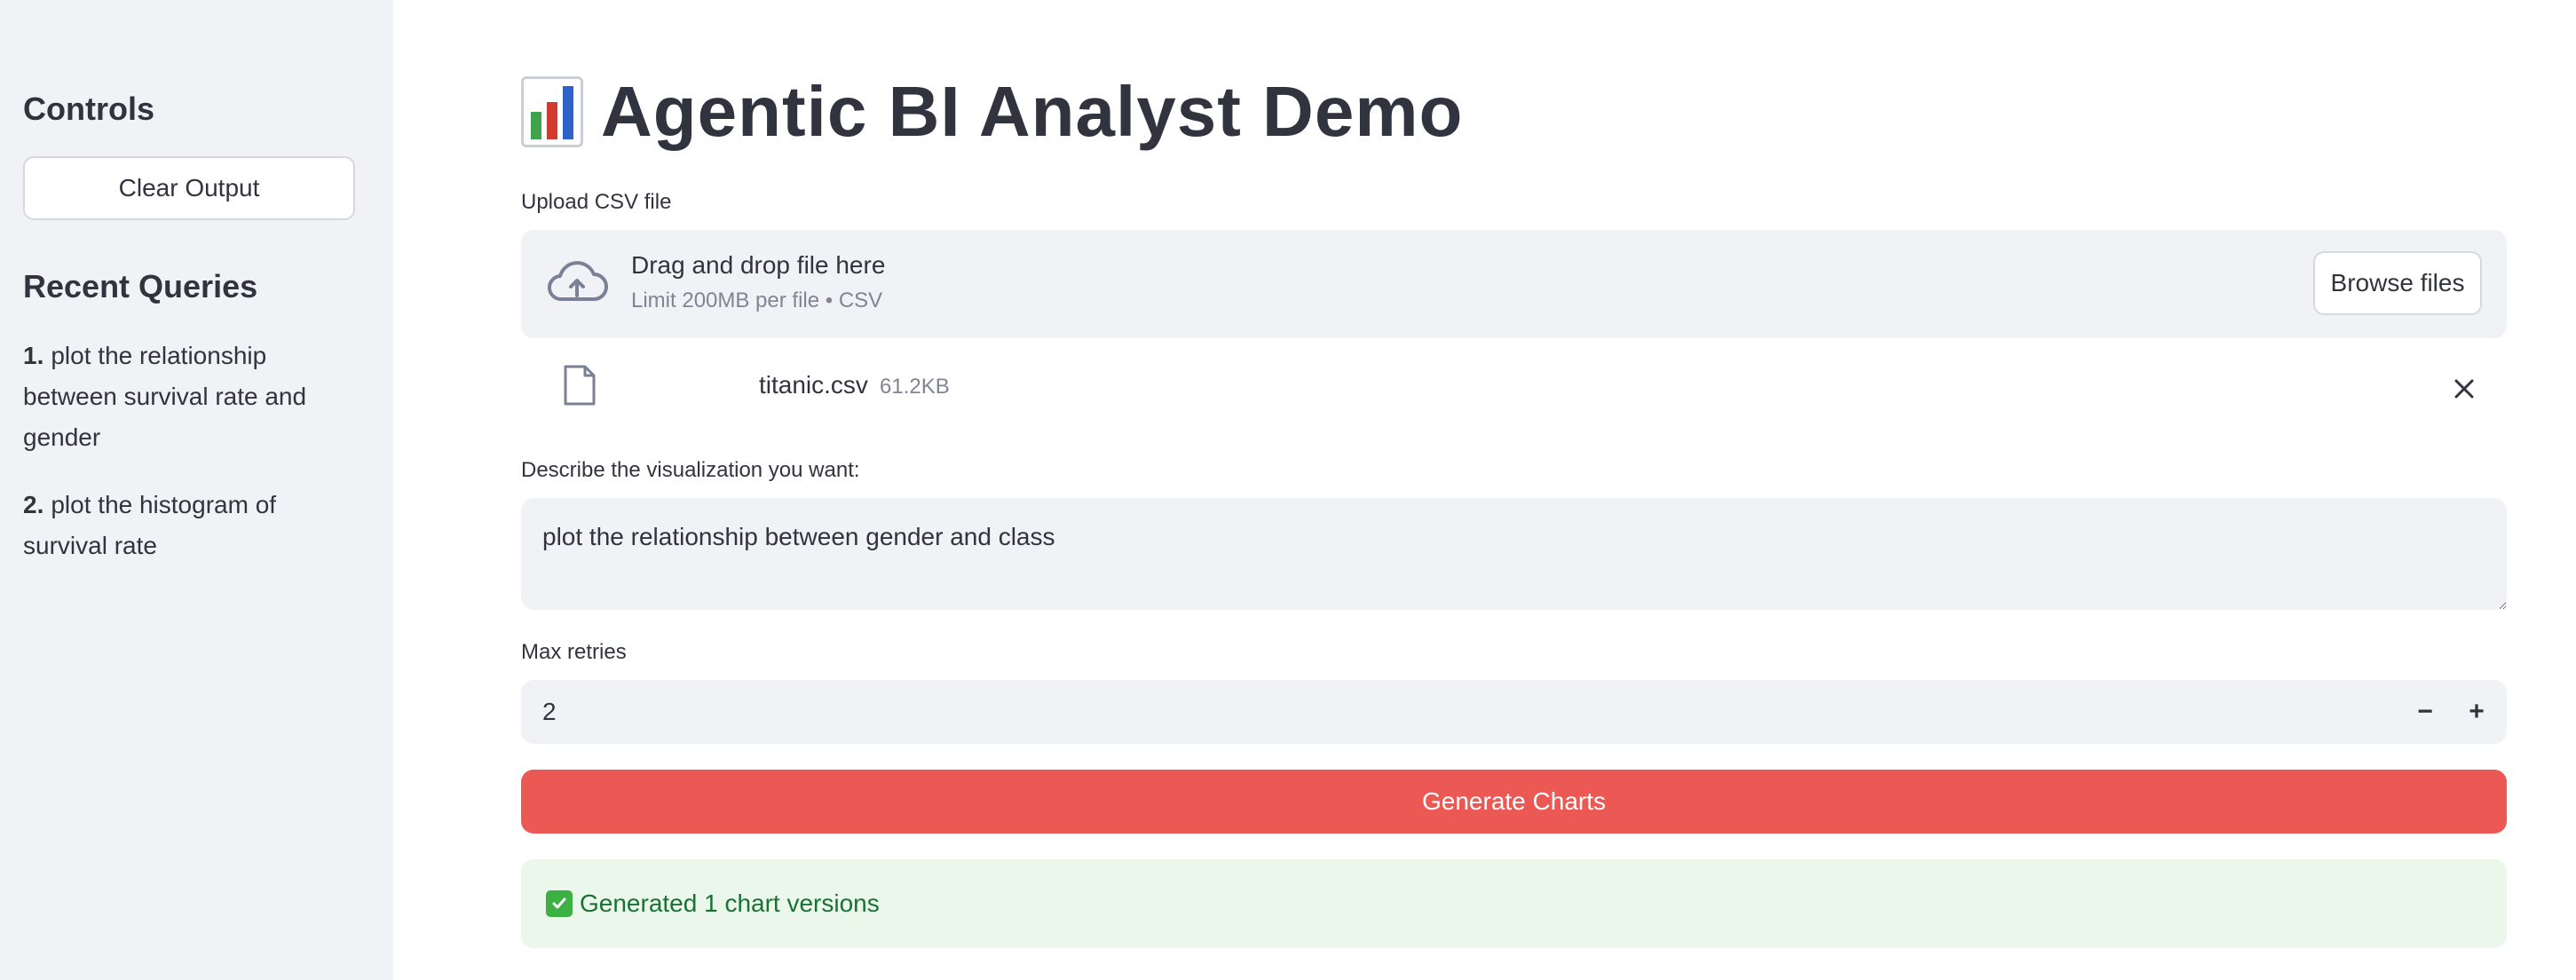  I want to click on query-text: plot the histogram of survival rate, so click(150, 525).